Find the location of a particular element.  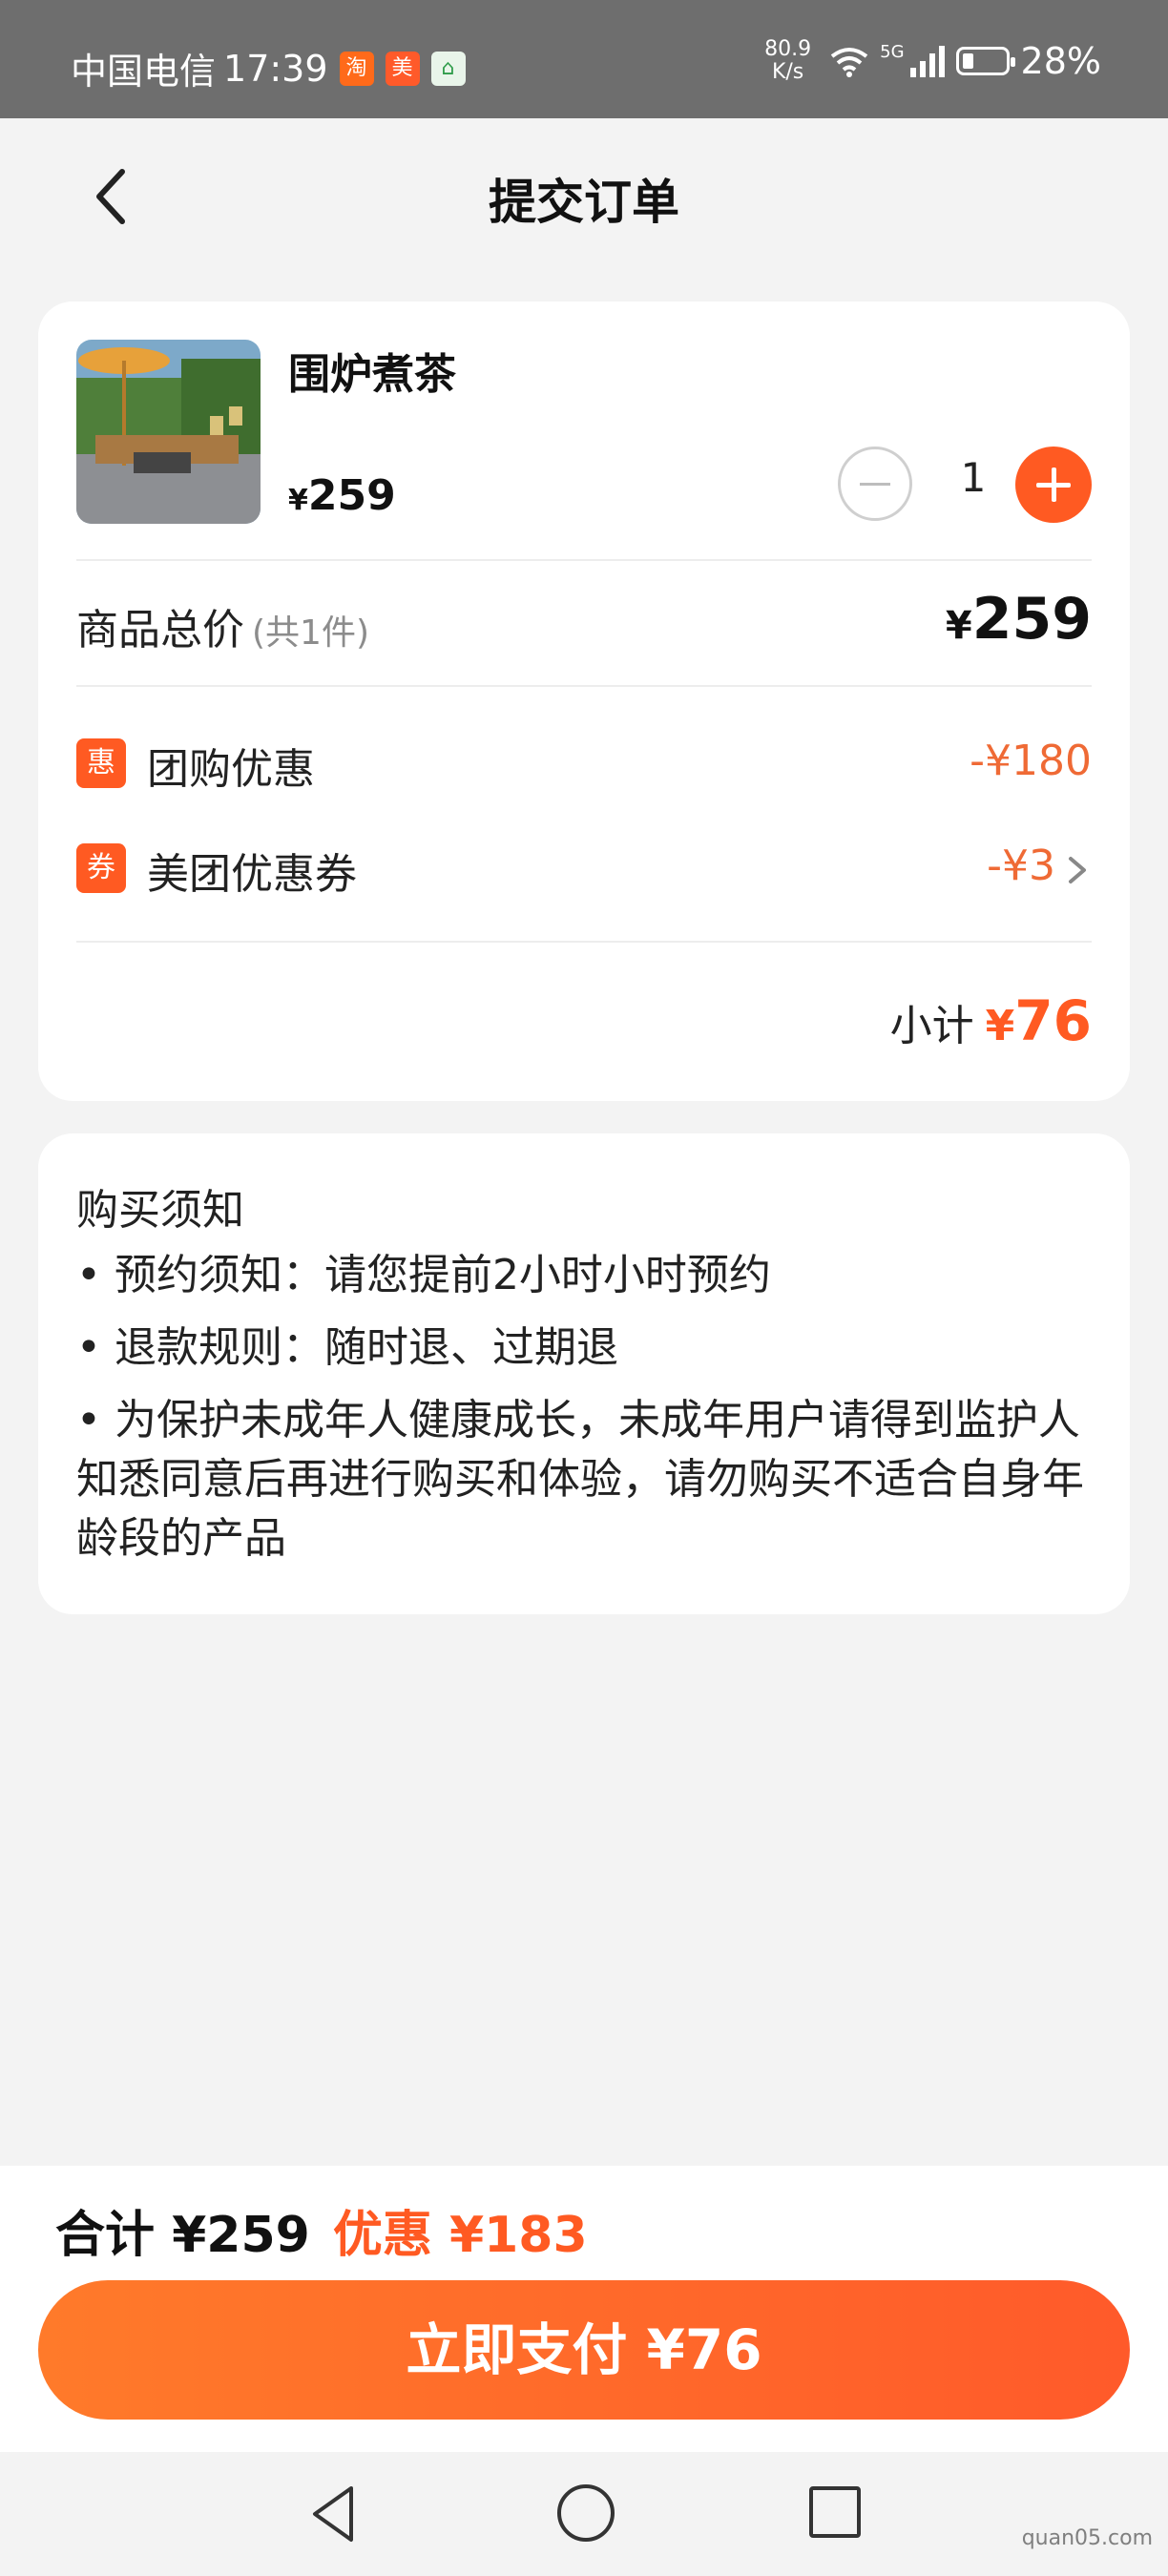

goods-total-text: 商品总价 is located at coordinates (160, 630).